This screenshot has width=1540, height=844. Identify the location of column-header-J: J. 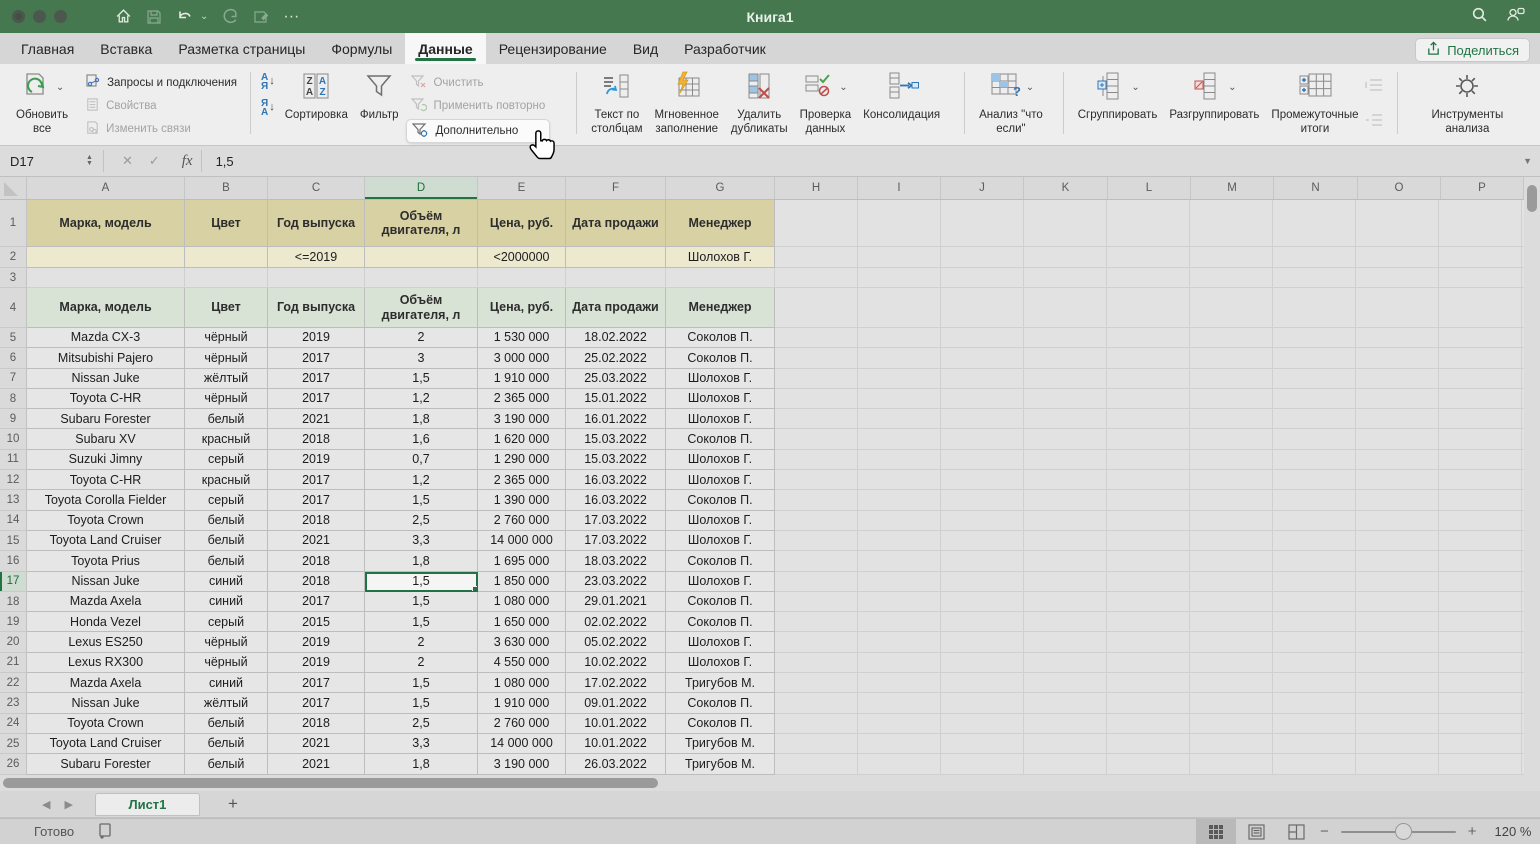
(982, 188).